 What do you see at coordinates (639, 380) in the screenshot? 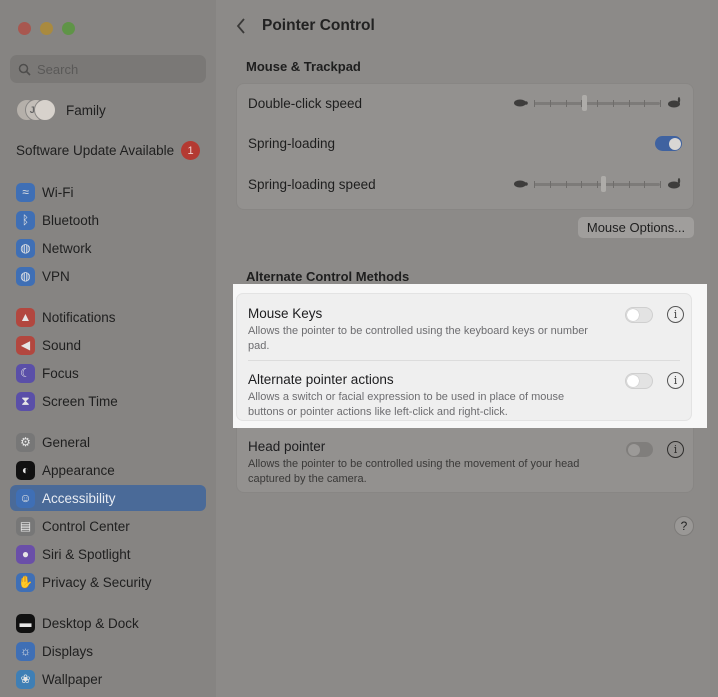
I see `alt-pointer-toggle` at bounding box center [639, 380].